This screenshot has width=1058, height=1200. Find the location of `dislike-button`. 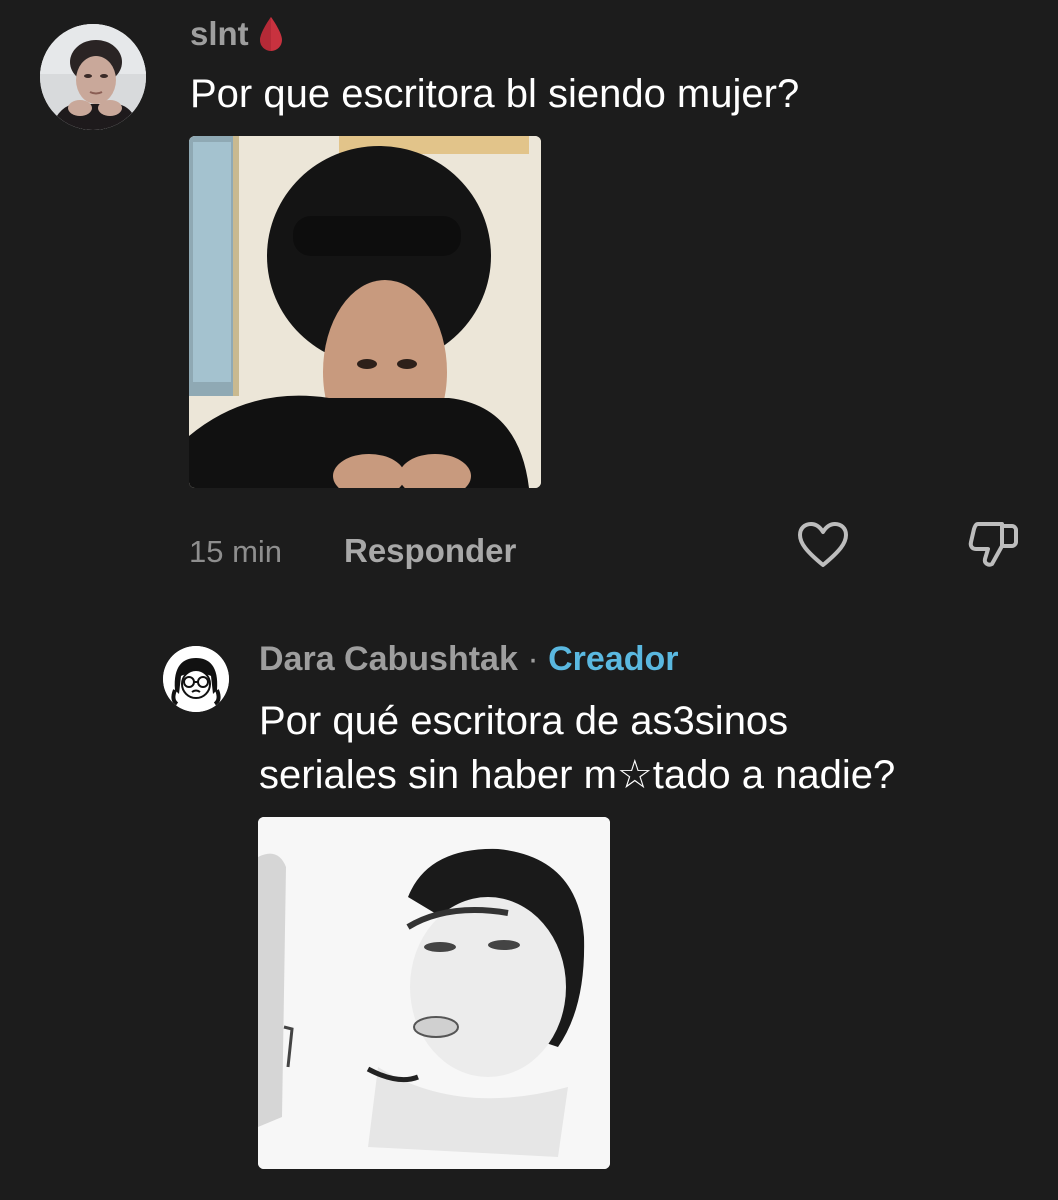

dislike-button is located at coordinates (993, 544).